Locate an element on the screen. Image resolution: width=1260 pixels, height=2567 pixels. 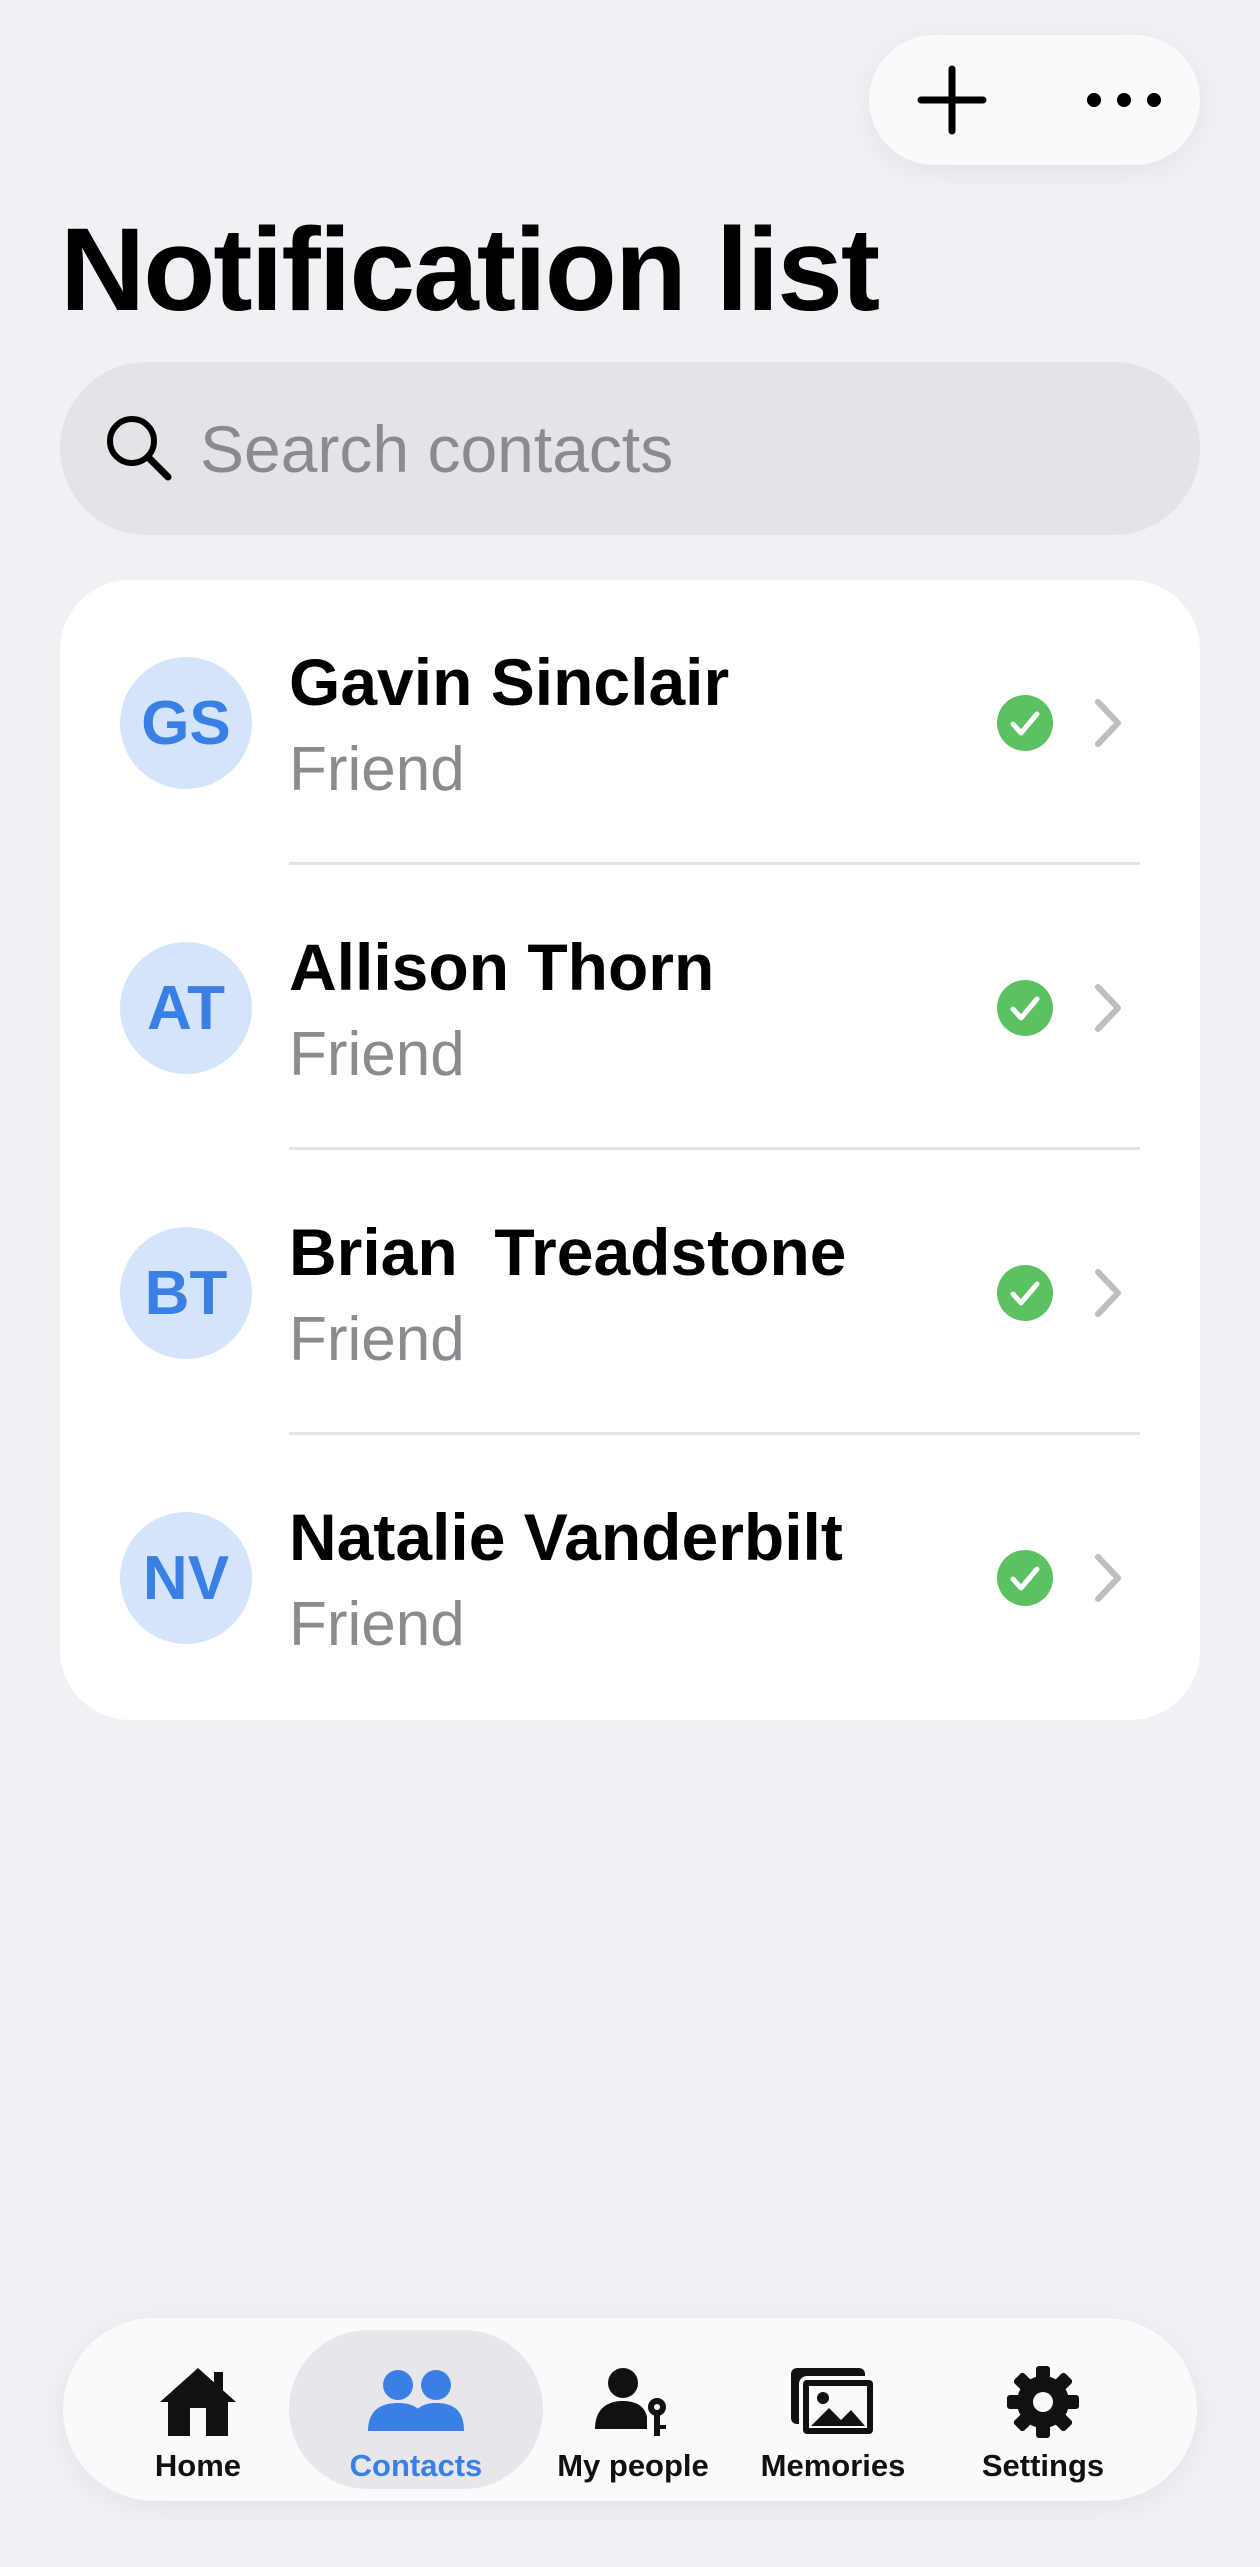
contact-name: Brian Treadstone is located at coordinates (568, 1252).